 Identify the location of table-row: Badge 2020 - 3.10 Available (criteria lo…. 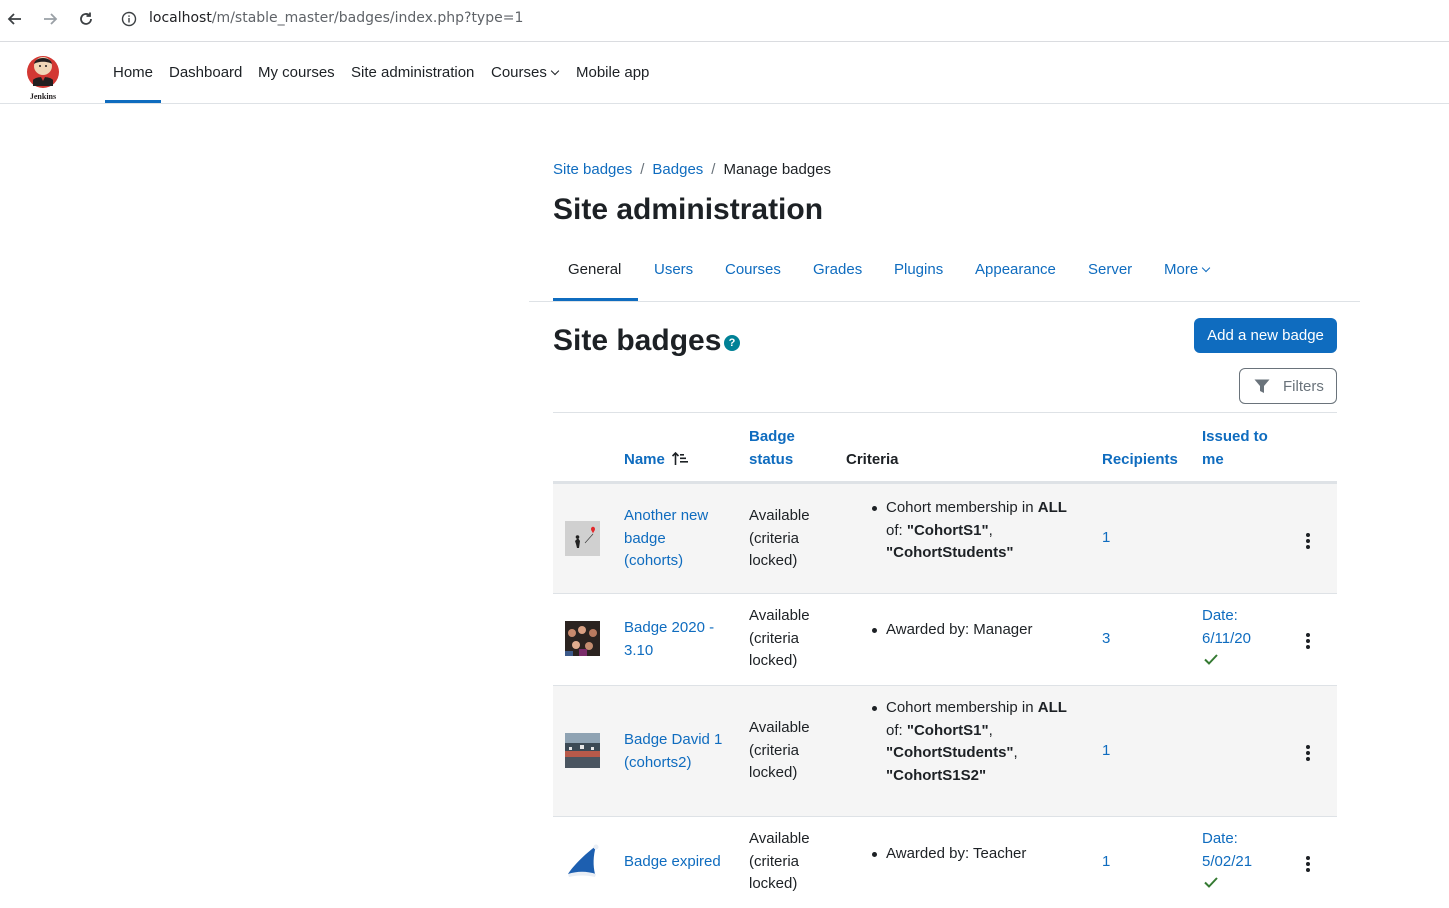
(945, 640).